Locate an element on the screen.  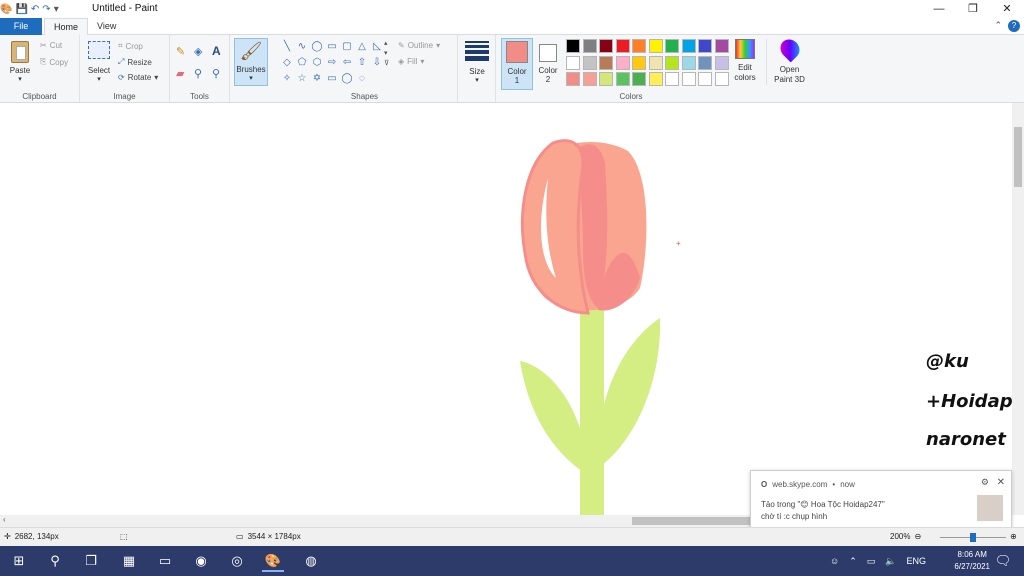
paste-button: Paste ▾ is located at coordinates (20, 62).